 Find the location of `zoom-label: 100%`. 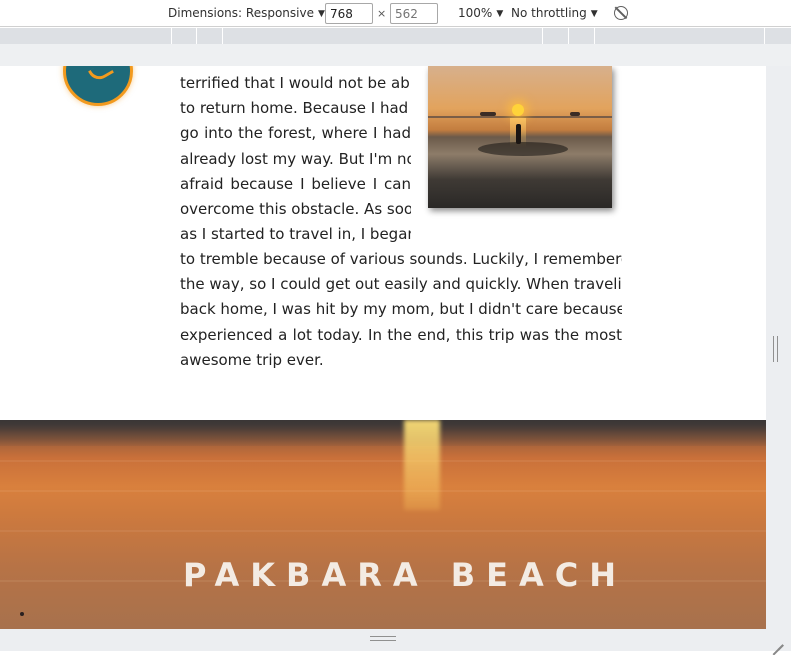

zoom-label: 100% is located at coordinates (475, 13).